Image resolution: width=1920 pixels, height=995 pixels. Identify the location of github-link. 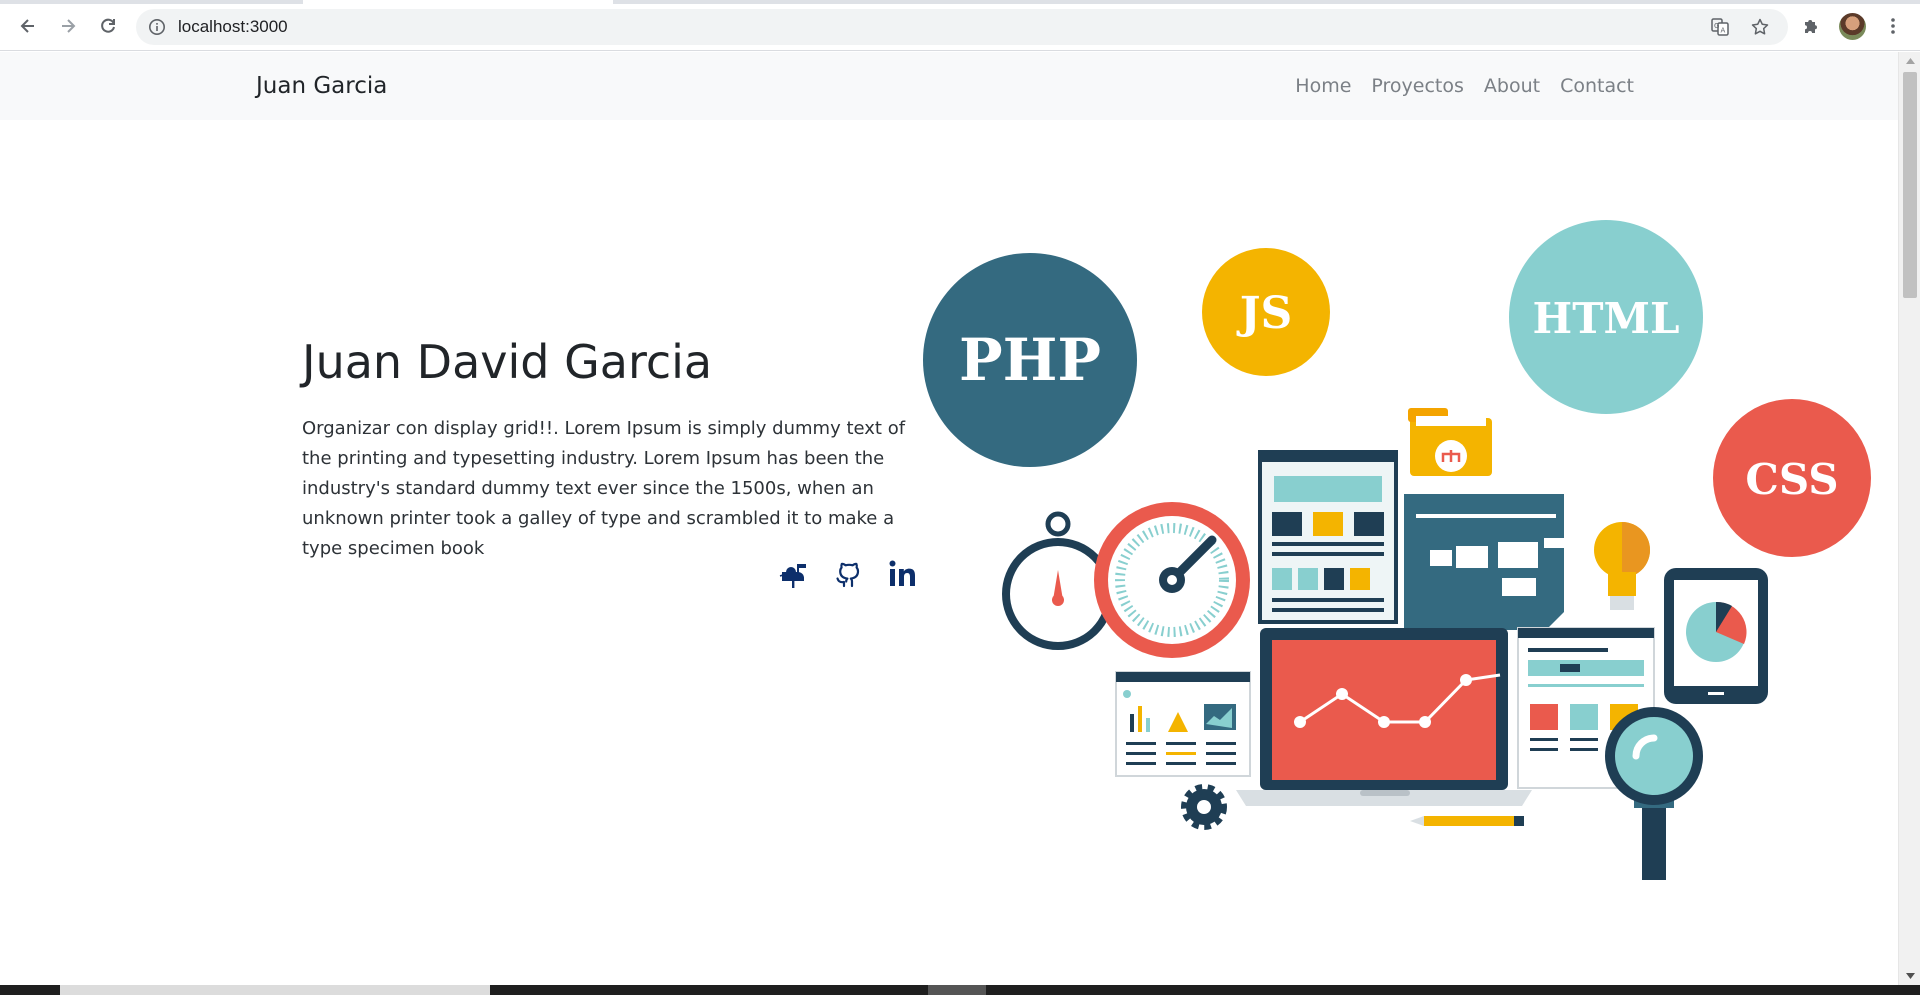
(848, 574).